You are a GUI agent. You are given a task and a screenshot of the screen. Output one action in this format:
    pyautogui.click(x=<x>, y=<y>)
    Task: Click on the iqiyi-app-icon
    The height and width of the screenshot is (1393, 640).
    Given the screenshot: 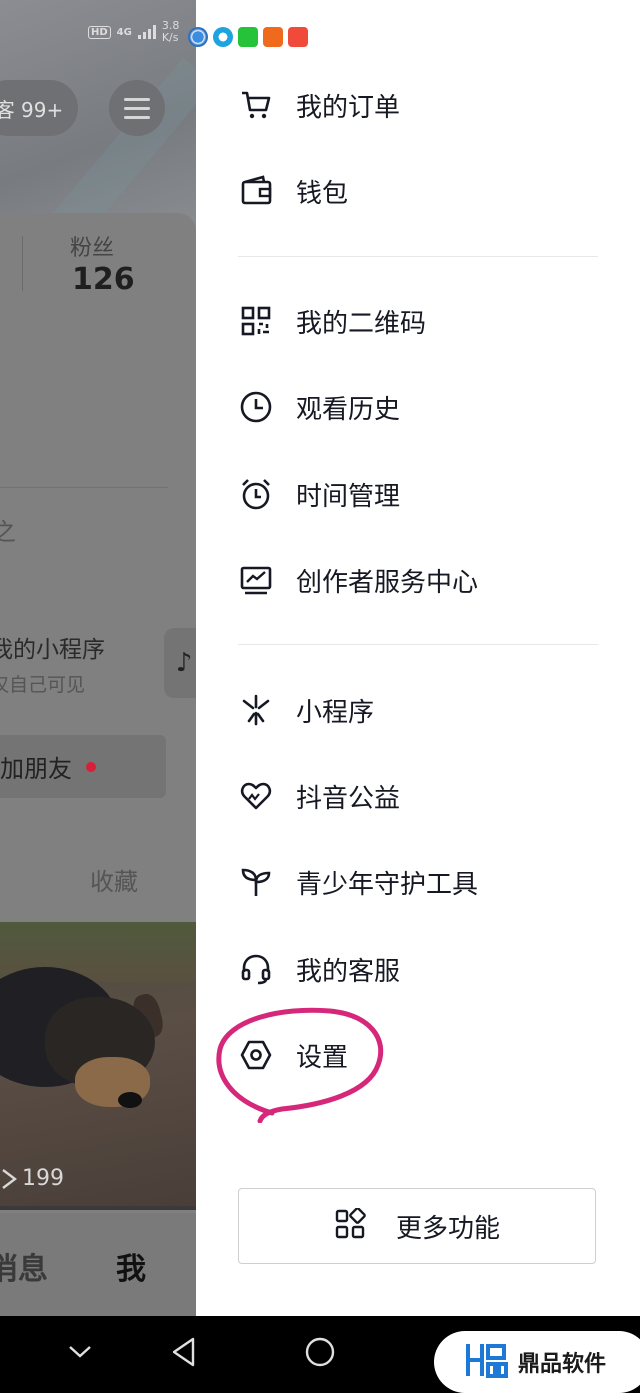 What is the action you would take?
    pyautogui.click(x=248, y=37)
    